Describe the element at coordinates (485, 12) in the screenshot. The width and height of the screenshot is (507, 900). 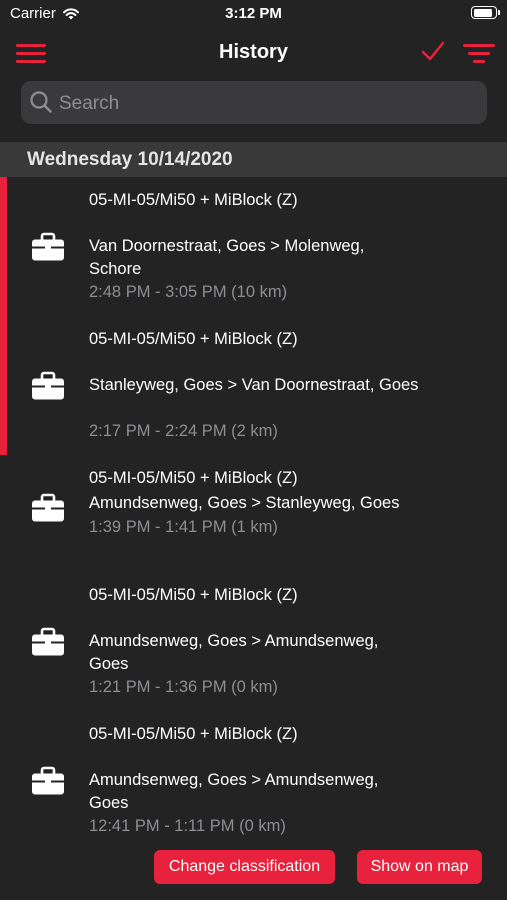
I see `battery-icon` at that location.